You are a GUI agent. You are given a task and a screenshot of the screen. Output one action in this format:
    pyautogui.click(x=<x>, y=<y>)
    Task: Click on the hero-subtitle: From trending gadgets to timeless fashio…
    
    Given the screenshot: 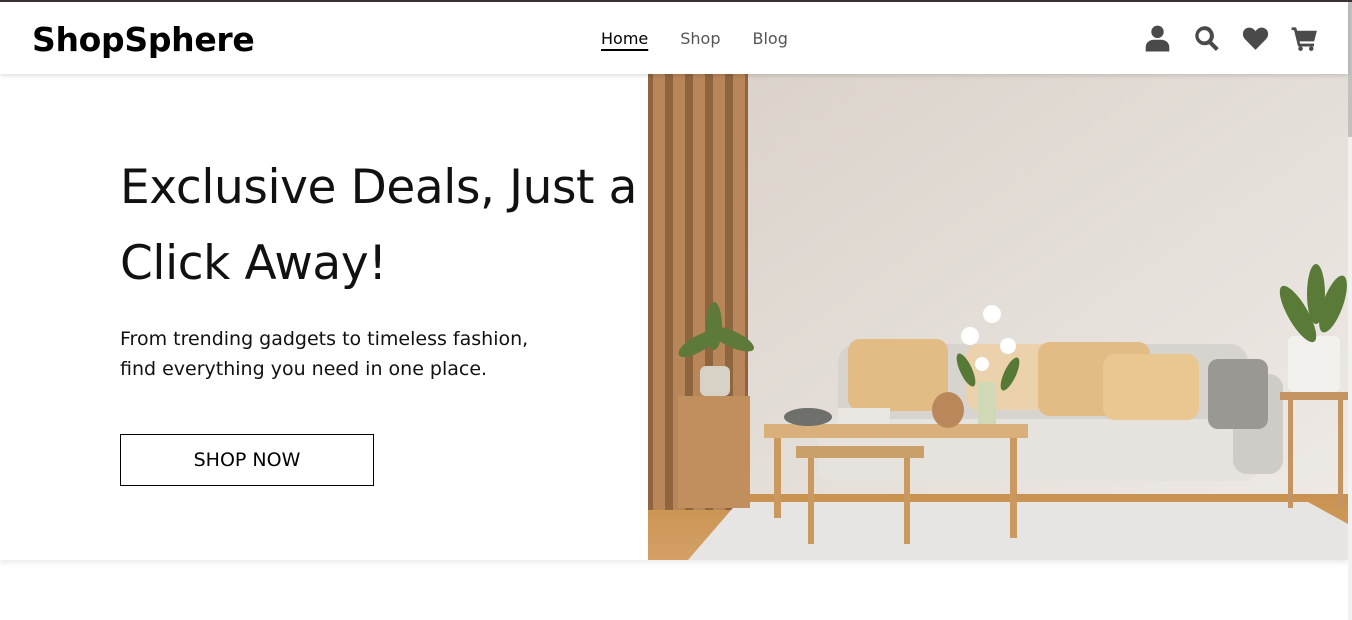 What is the action you would take?
    pyautogui.click(x=324, y=354)
    